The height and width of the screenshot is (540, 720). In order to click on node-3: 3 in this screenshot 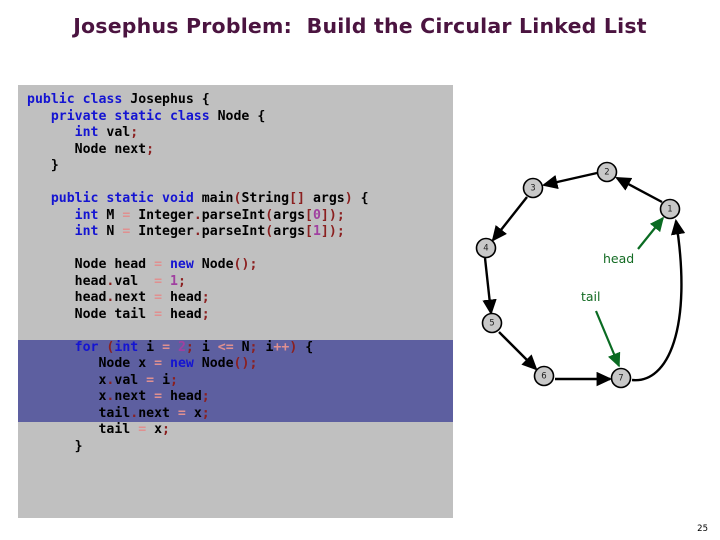, I will do `click(533, 188)`.